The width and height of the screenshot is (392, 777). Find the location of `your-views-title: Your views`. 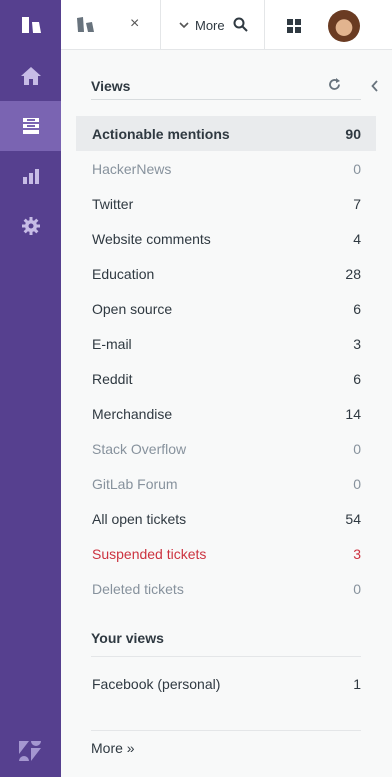

your-views-title: Your views is located at coordinates (226, 643).